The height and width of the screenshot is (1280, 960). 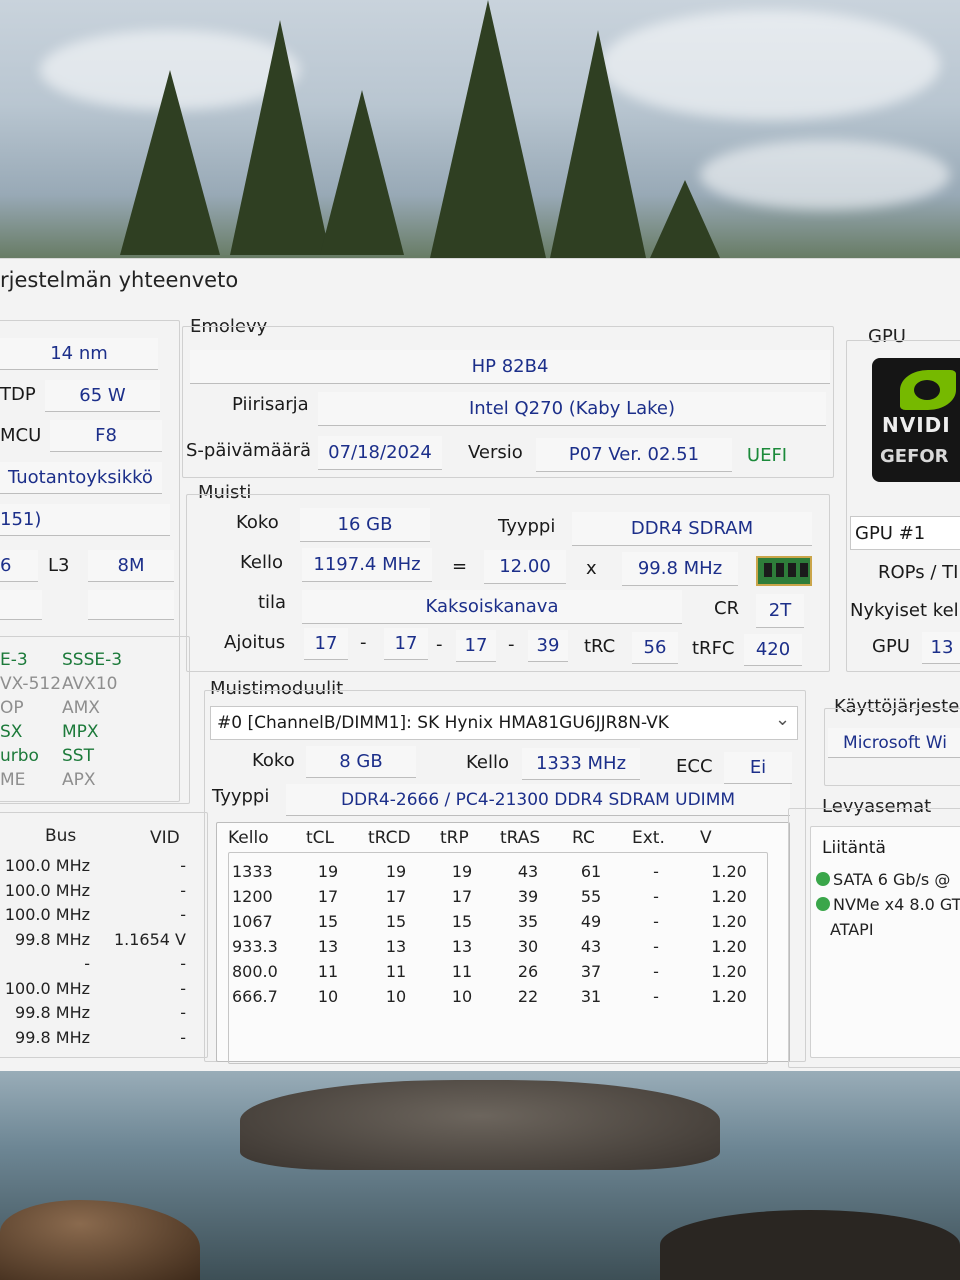 I want to click on spd-cell: 15, so click(x=328, y=921).